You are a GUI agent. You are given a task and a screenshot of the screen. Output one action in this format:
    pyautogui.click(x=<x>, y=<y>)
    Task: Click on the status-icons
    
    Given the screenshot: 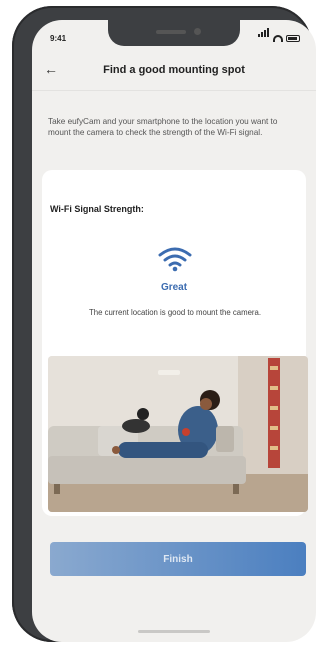 What is the action you would take?
    pyautogui.click(x=279, y=35)
    